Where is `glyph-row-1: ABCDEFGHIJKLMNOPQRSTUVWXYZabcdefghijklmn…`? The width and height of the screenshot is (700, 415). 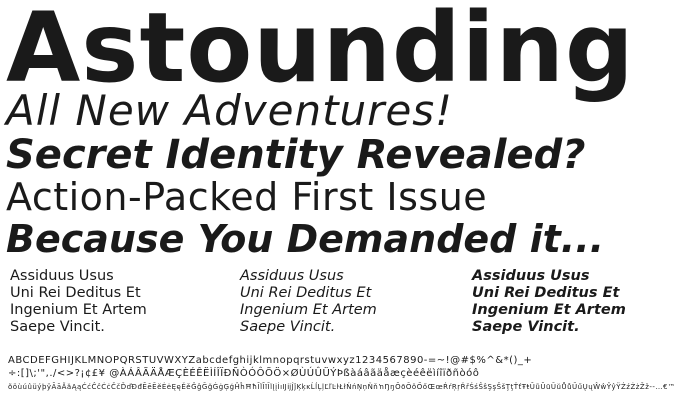
glyph-row-1: ABCDEFGHIJKLMNOPQRSTUVWXYZabcdefghijklmn… is located at coordinates (270, 360).